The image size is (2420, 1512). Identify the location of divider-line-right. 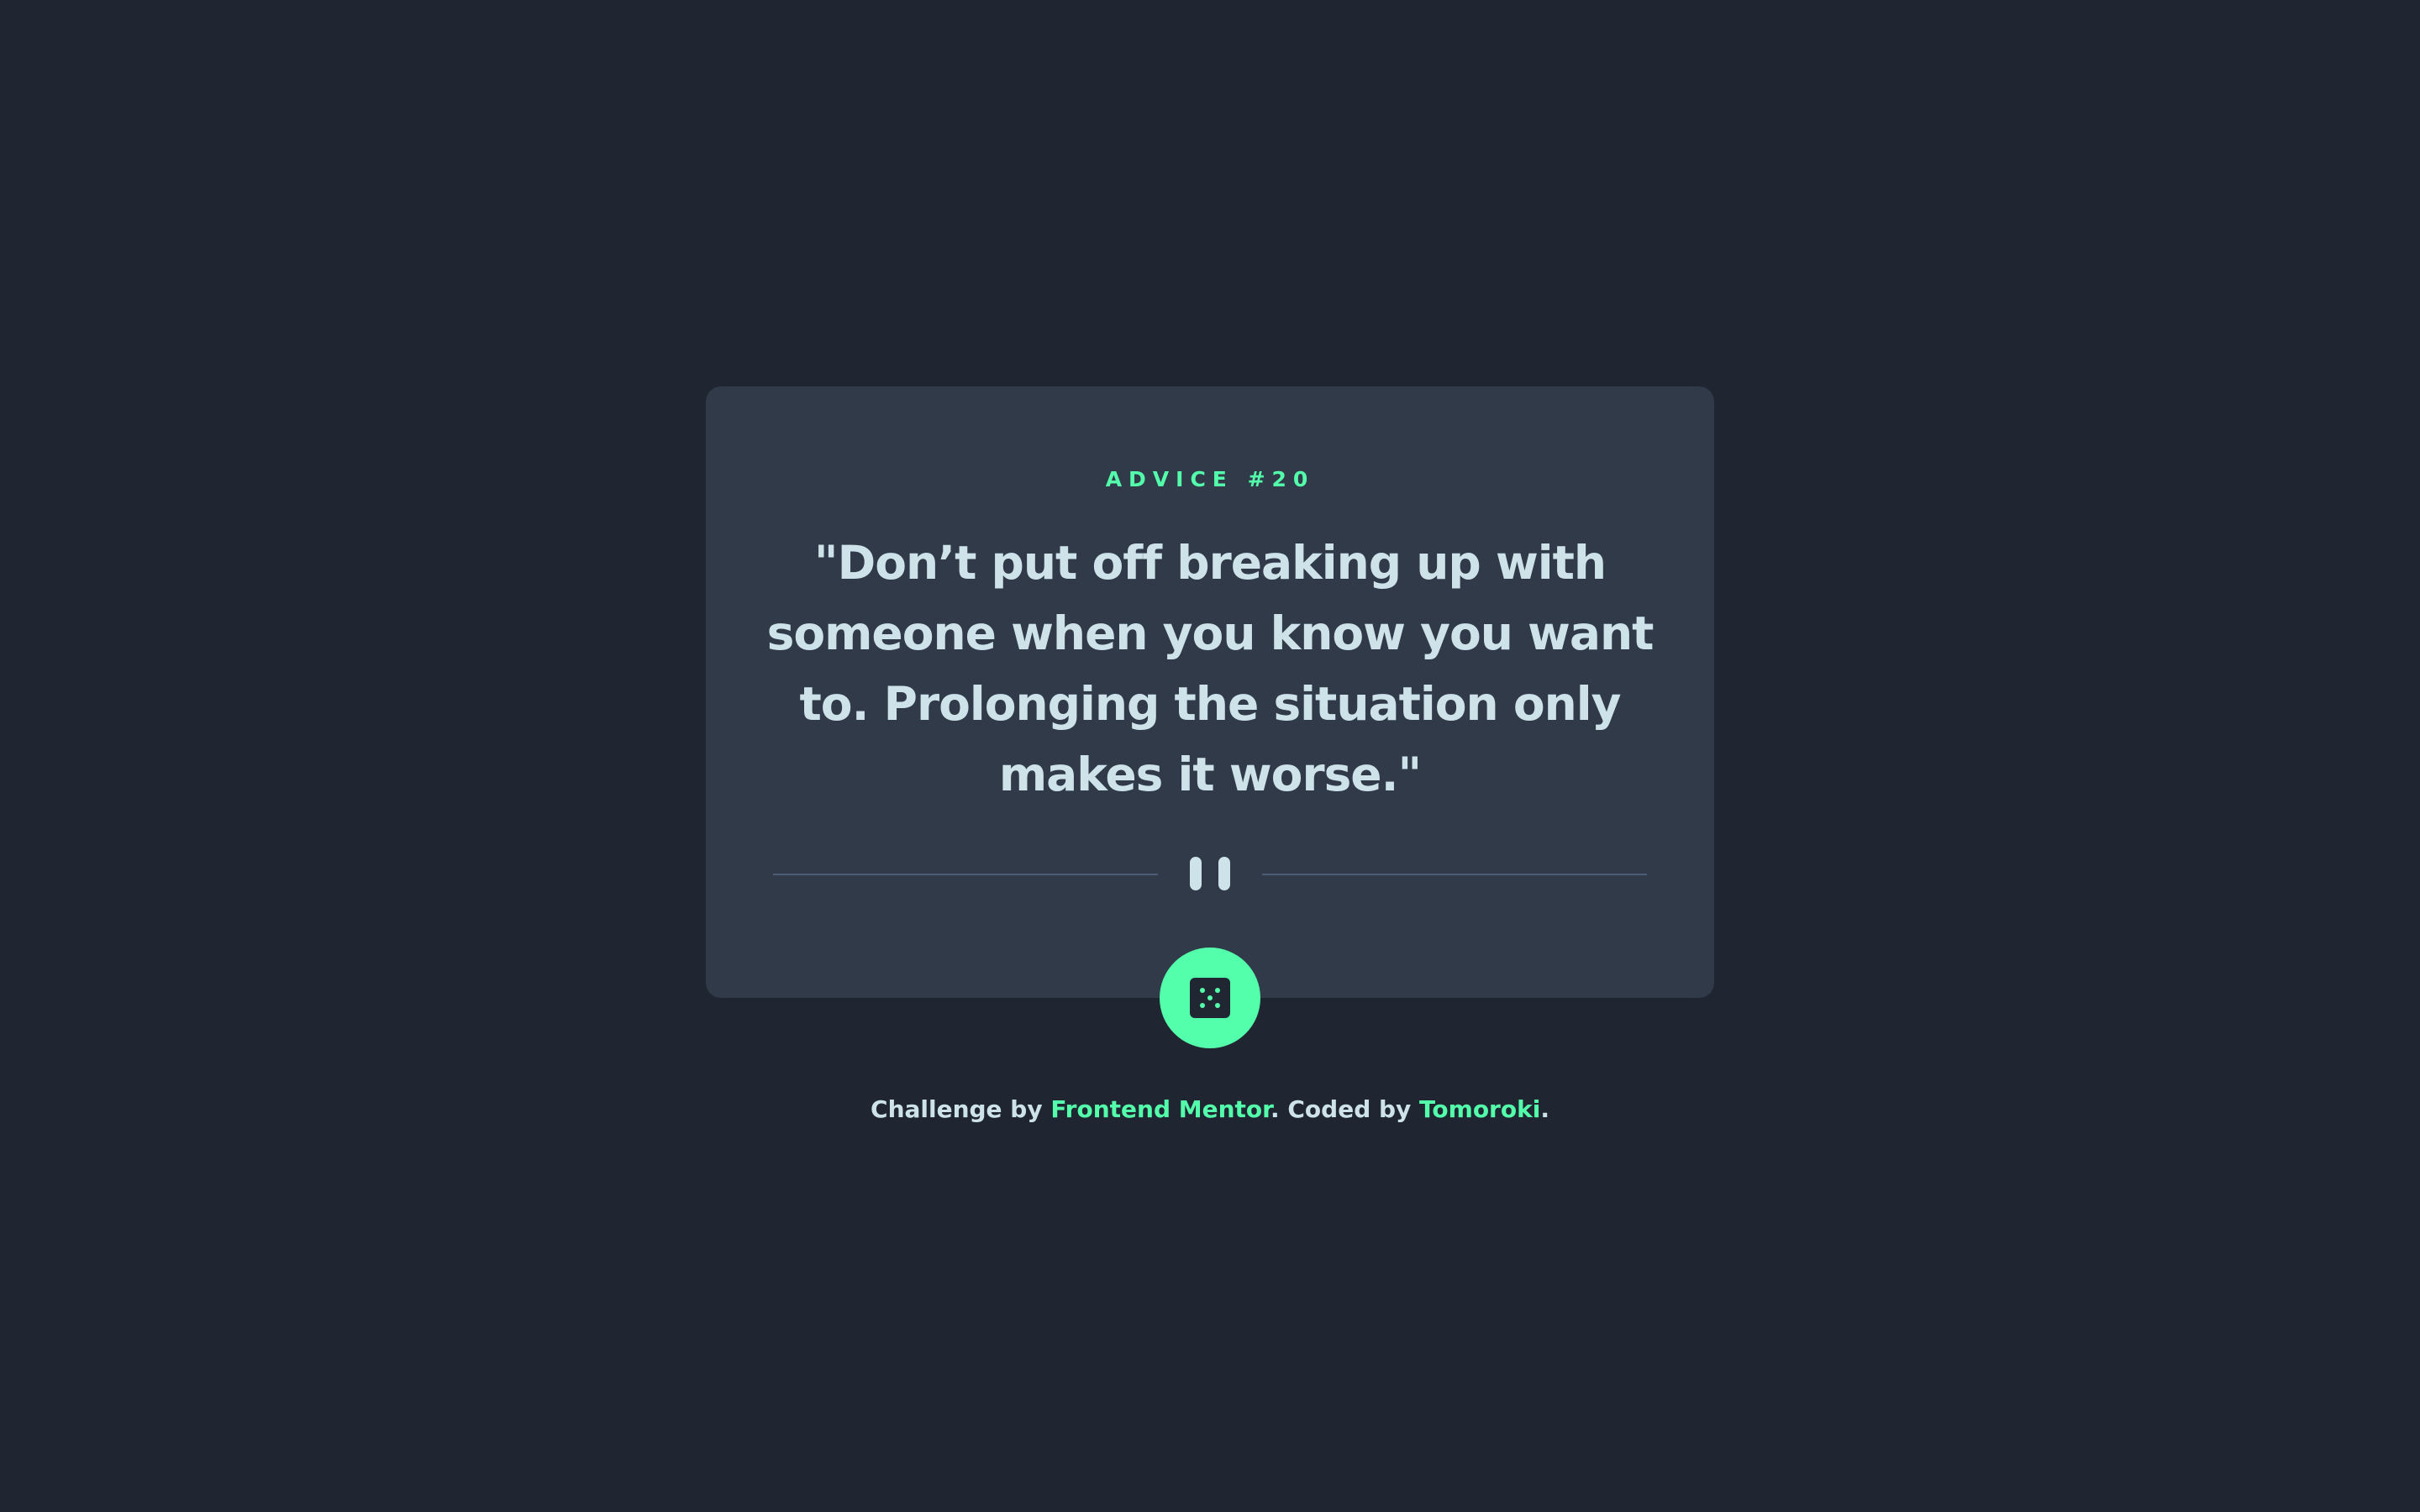
(1454, 874).